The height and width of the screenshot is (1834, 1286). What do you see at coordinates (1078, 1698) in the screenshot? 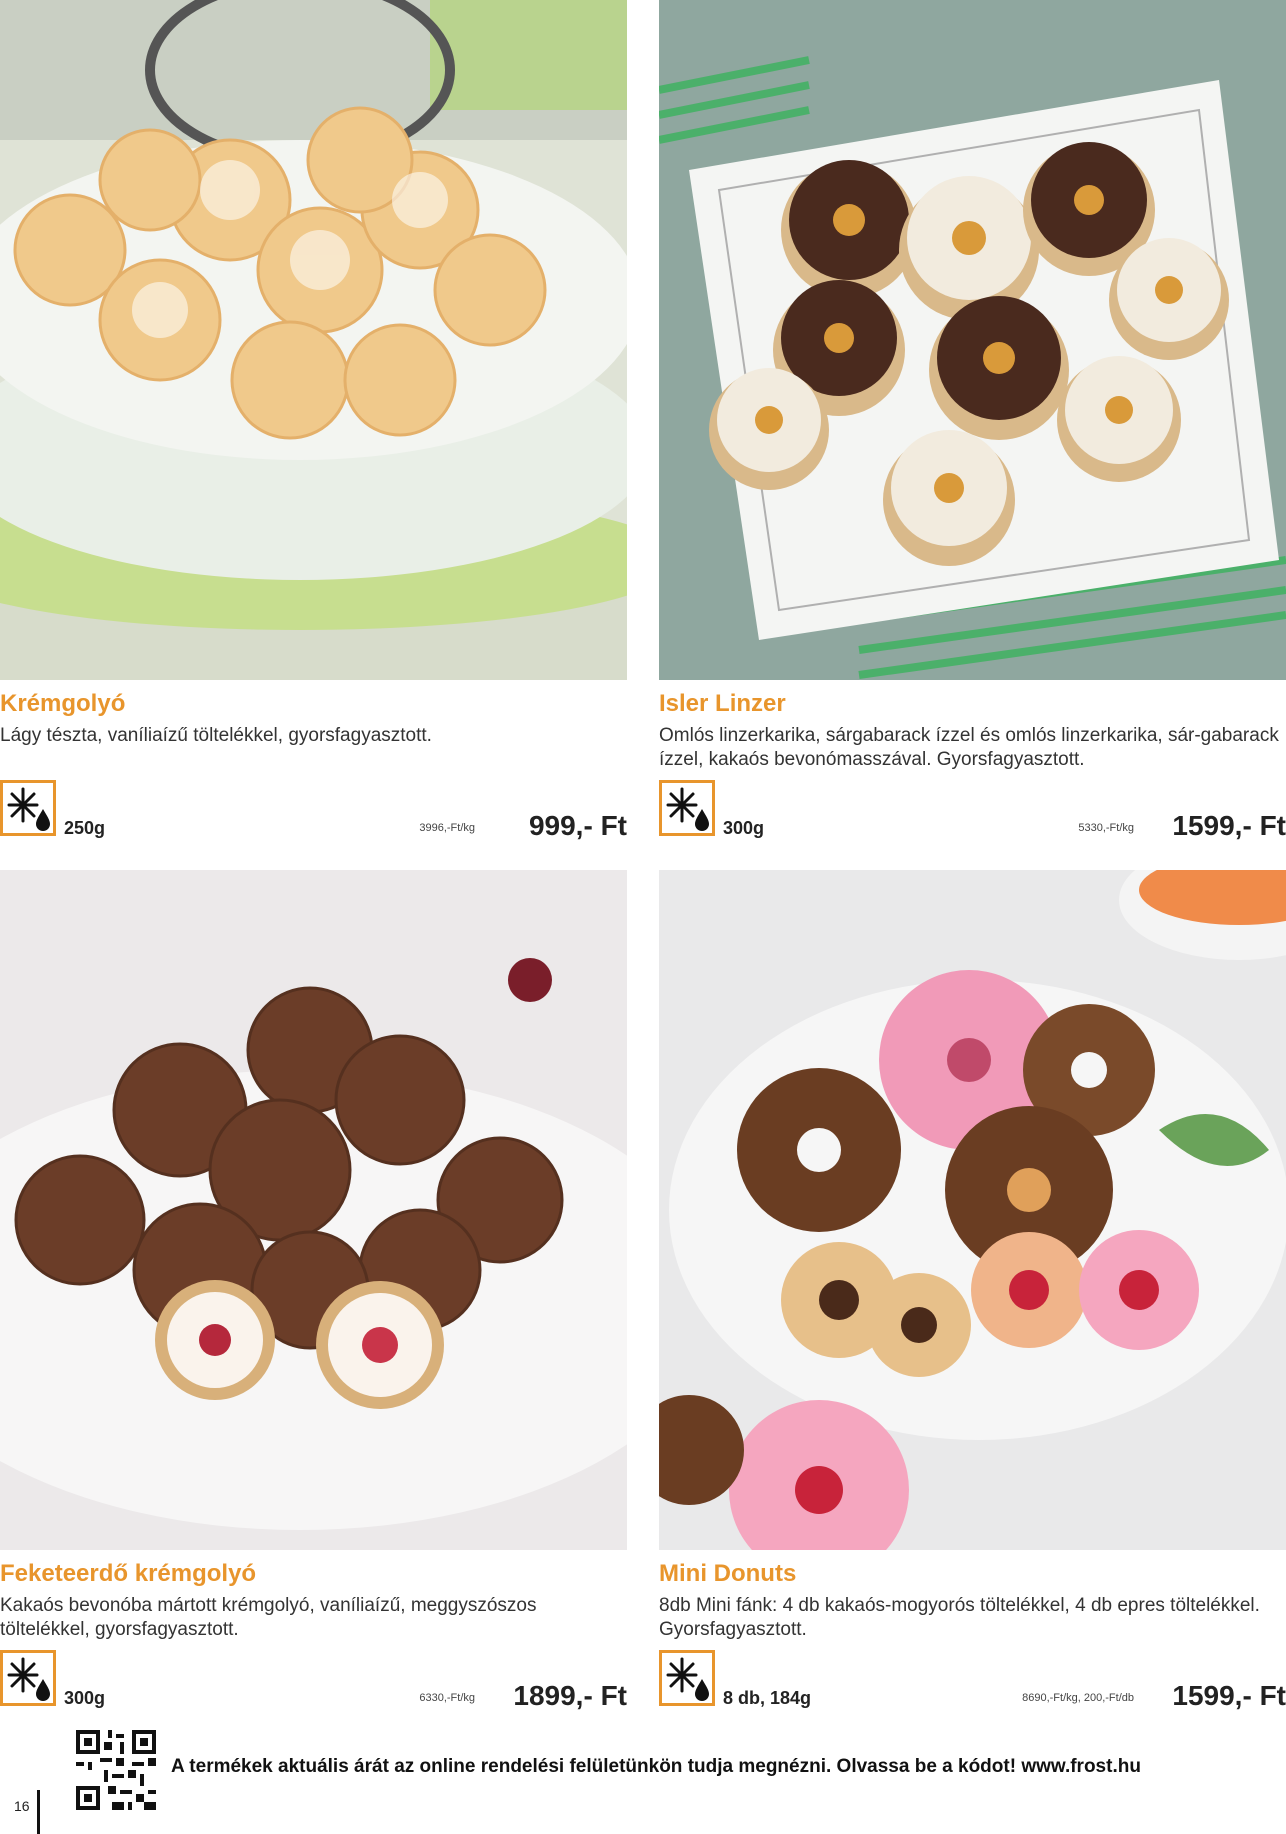
I see `product-unit-price: 8690,-Ft/kg, 200,-Ft/db` at bounding box center [1078, 1698].